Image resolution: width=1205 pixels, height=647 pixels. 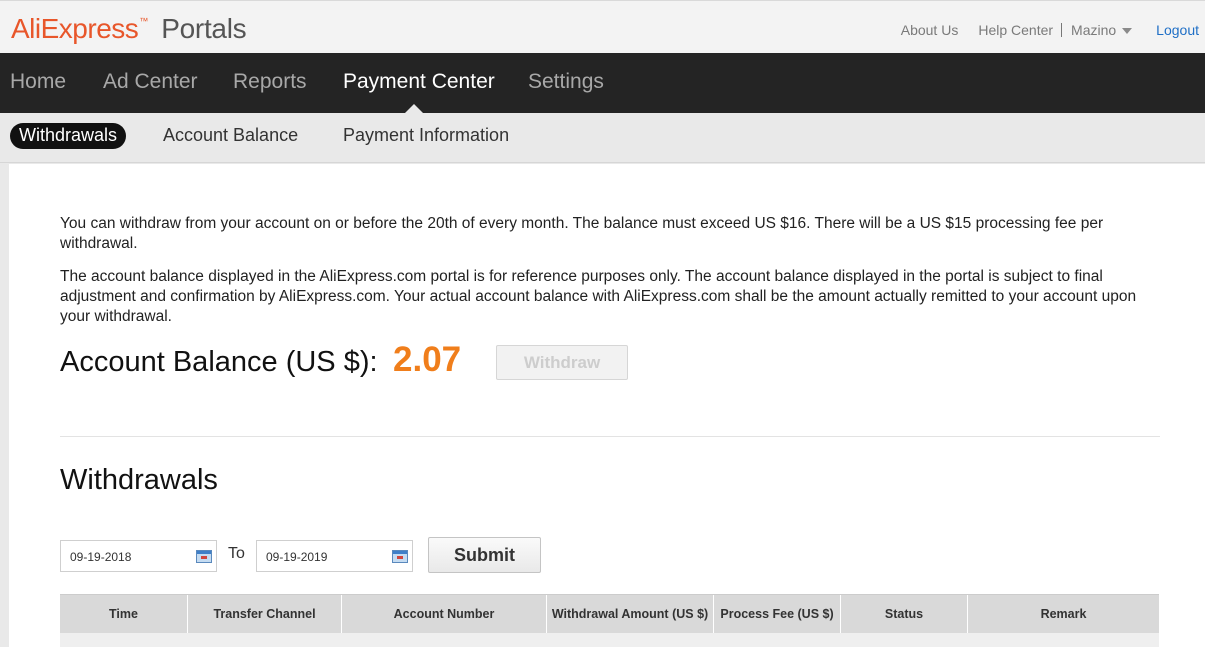 I want to click on column-header-transfer-channel: Transfer Channel, so click(x=265, y=614).